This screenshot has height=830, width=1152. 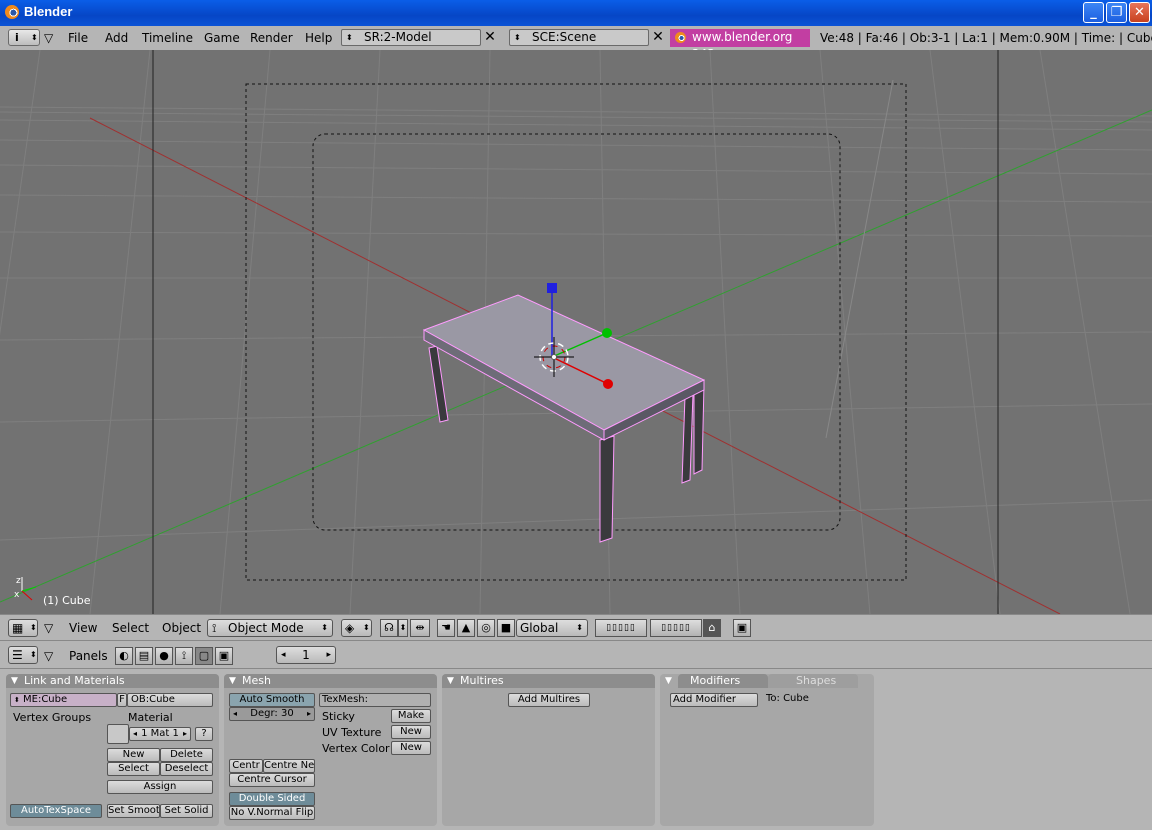 I want to click on maximize-button: ❐, so click(x=1116, y=12).